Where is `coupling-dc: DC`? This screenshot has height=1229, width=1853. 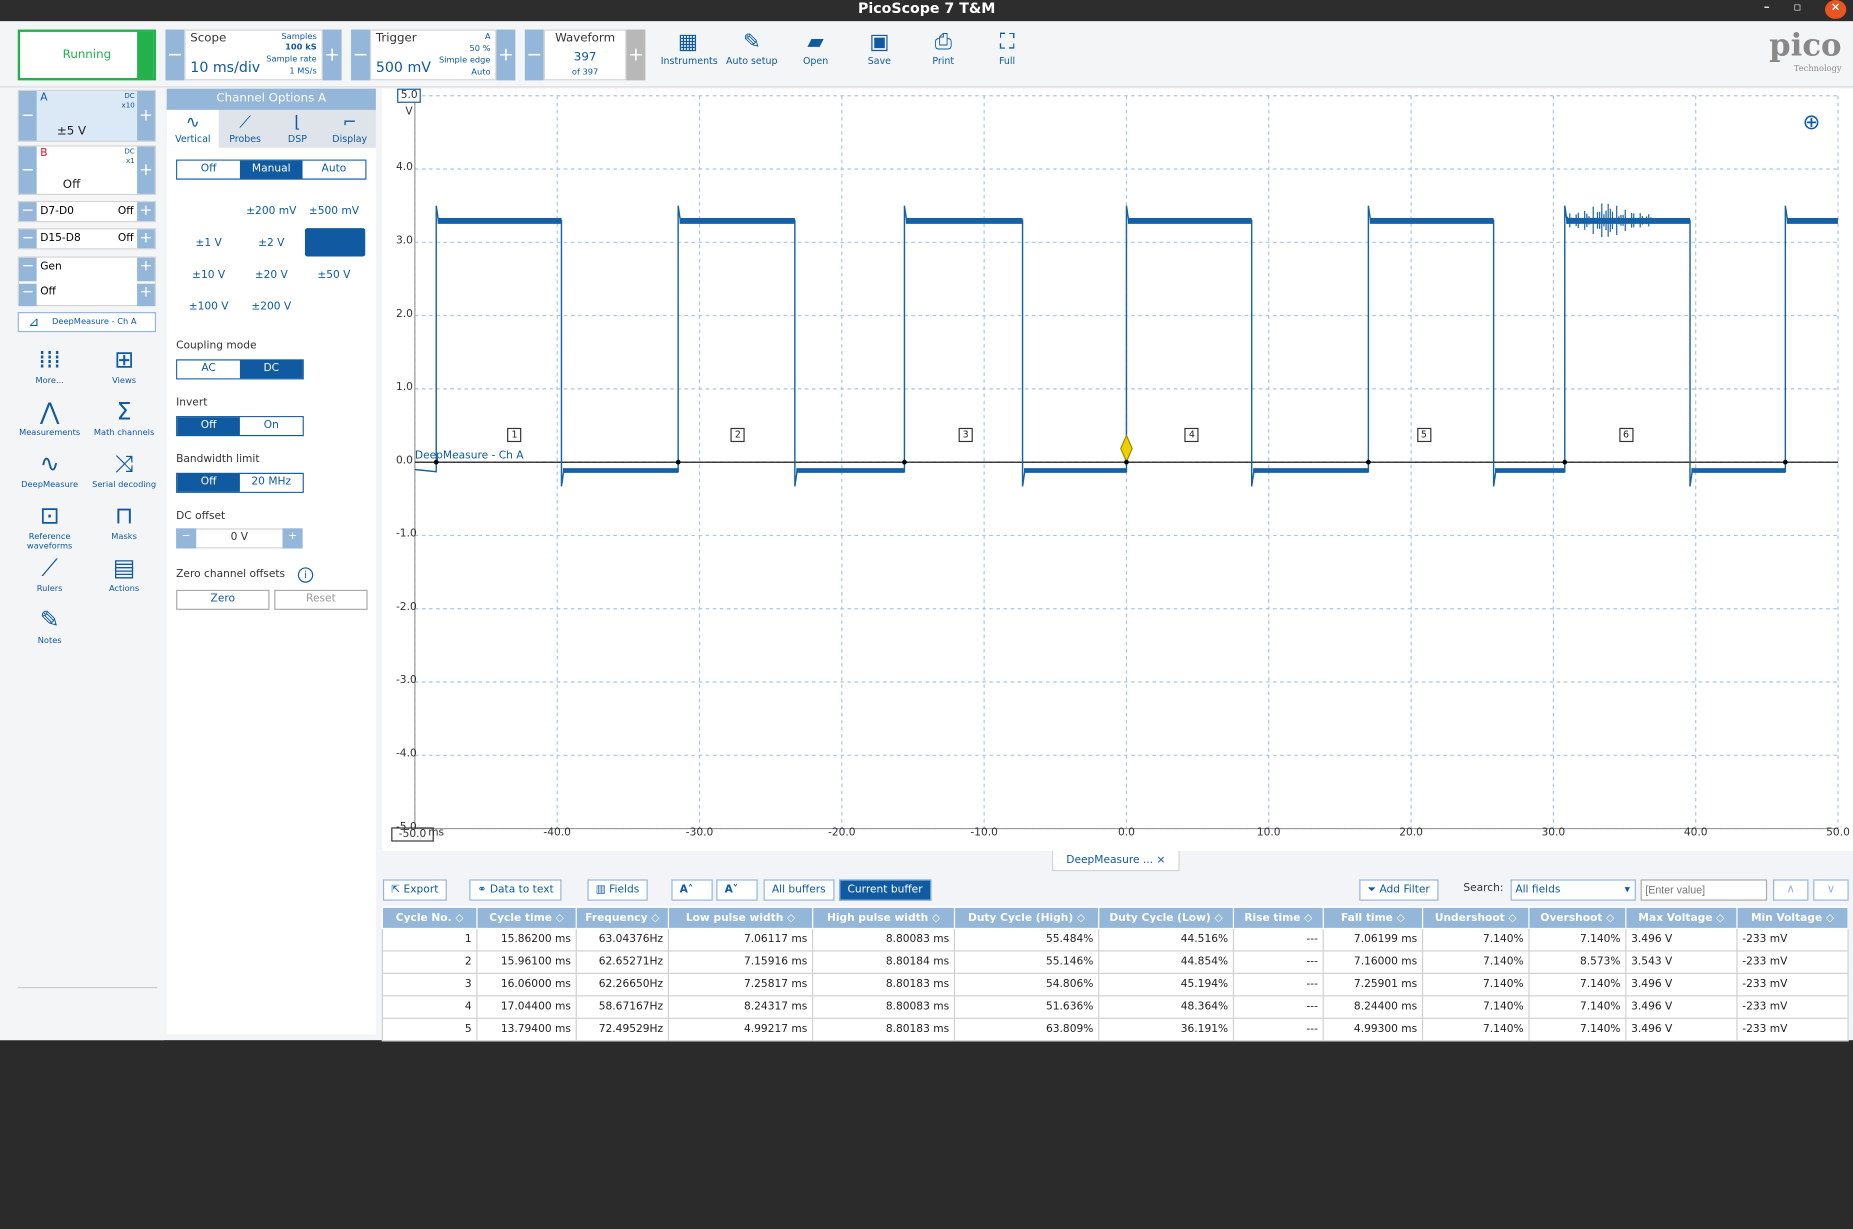
coupling-dc: DC is located at coordinates (271, 369).